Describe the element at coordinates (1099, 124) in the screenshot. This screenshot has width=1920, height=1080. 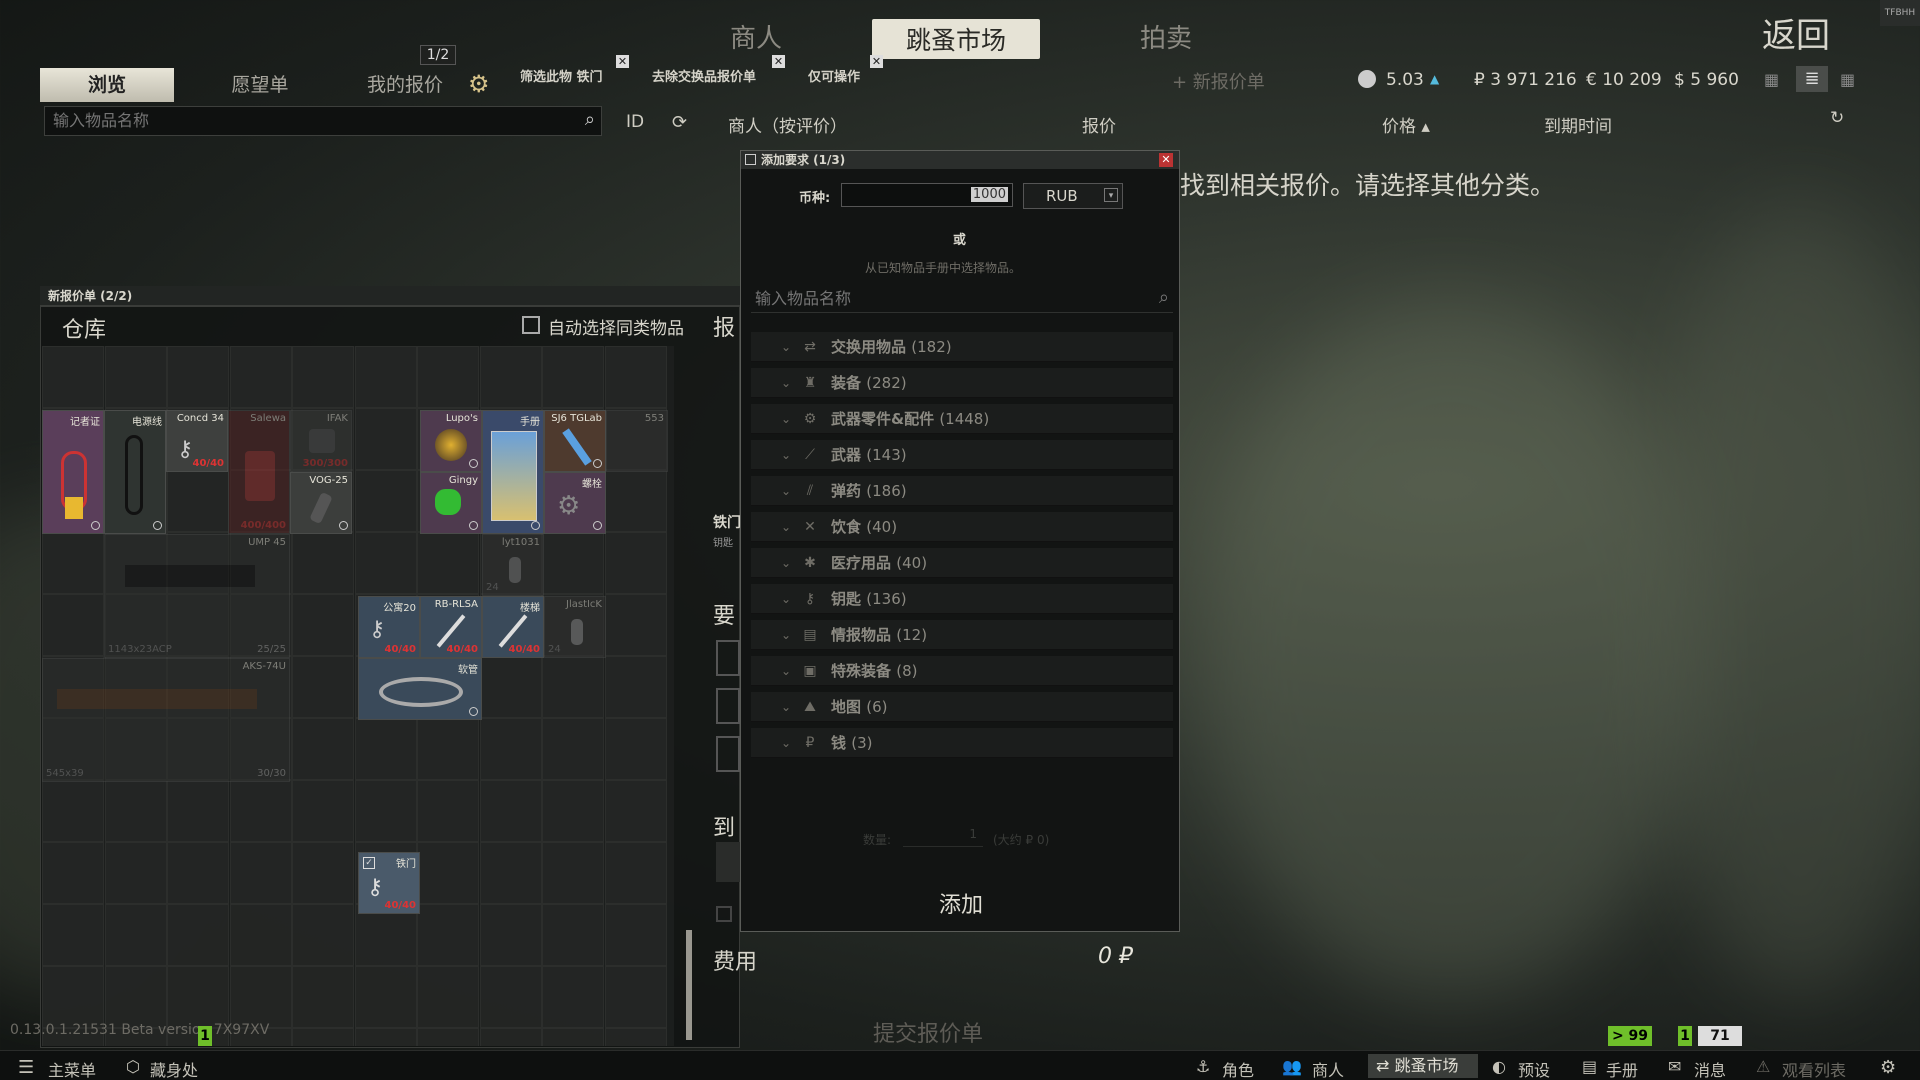
I see `column-offer: 报价` at that location.